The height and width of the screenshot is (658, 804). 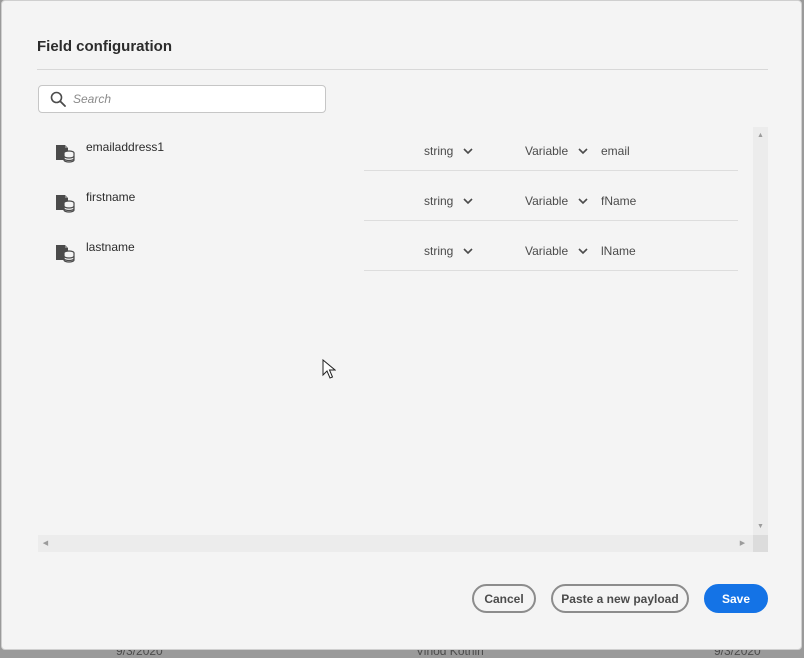 I want to click on cancel-button: Cancel, so click(x=504, y=598).